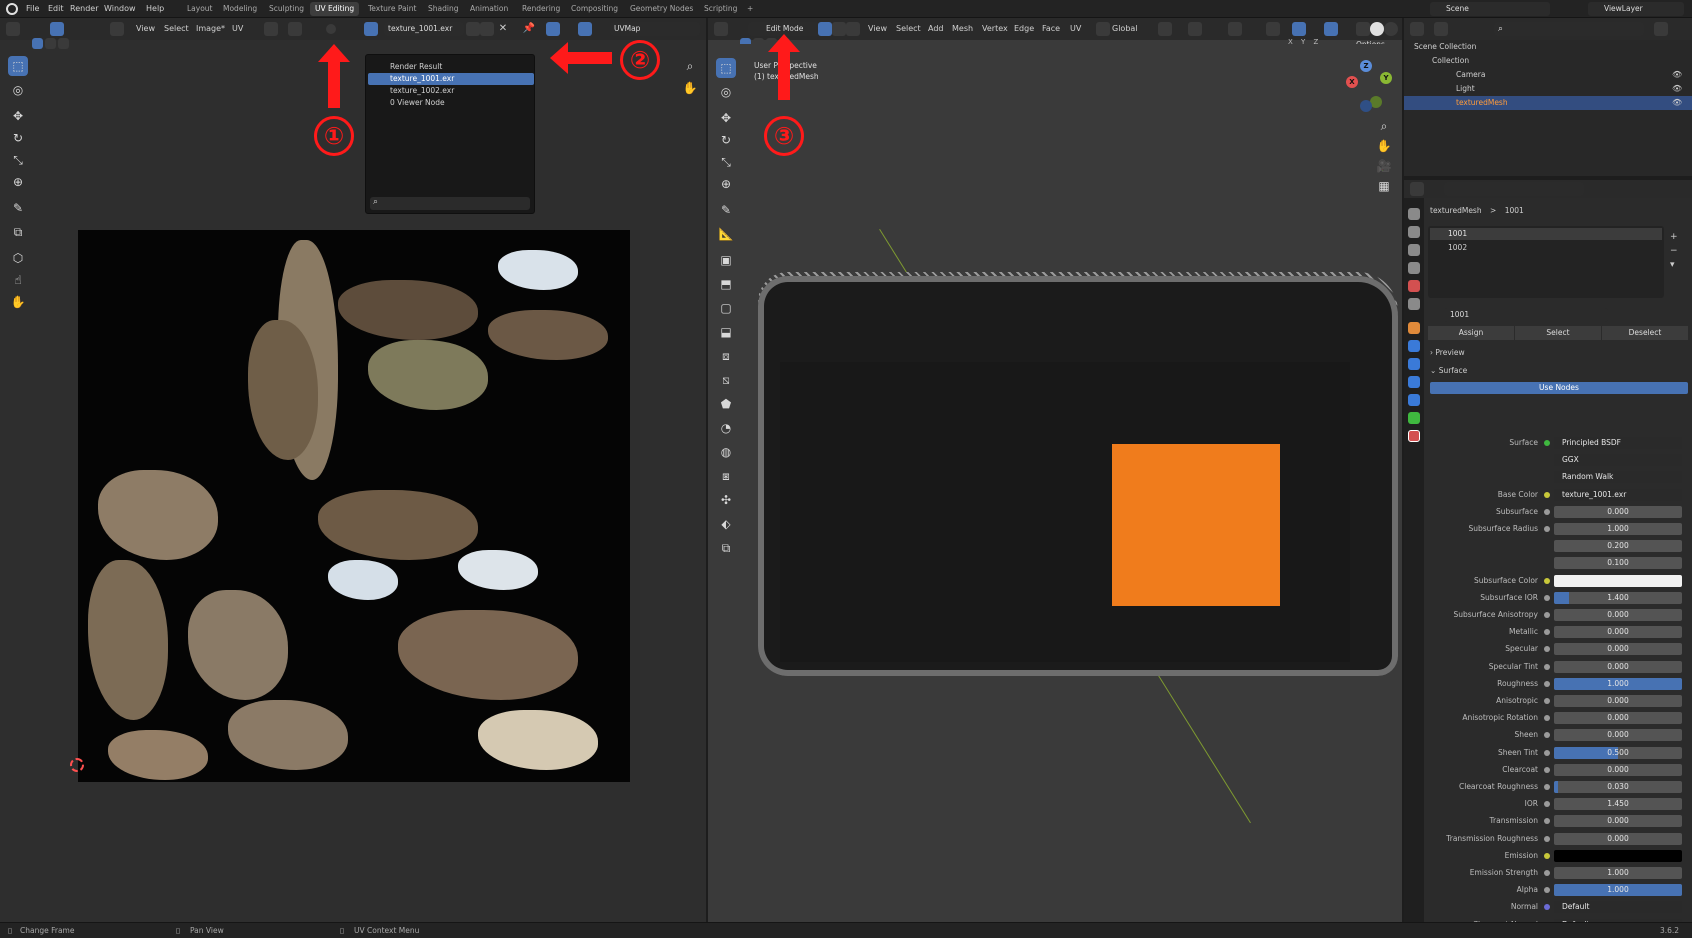 This screenshot has height=938, width=1692. What do you see at coordinates (1051, 29) in the screenshot?
I see `viewport-menu-face: Face` at bounding box center [1051, 29].